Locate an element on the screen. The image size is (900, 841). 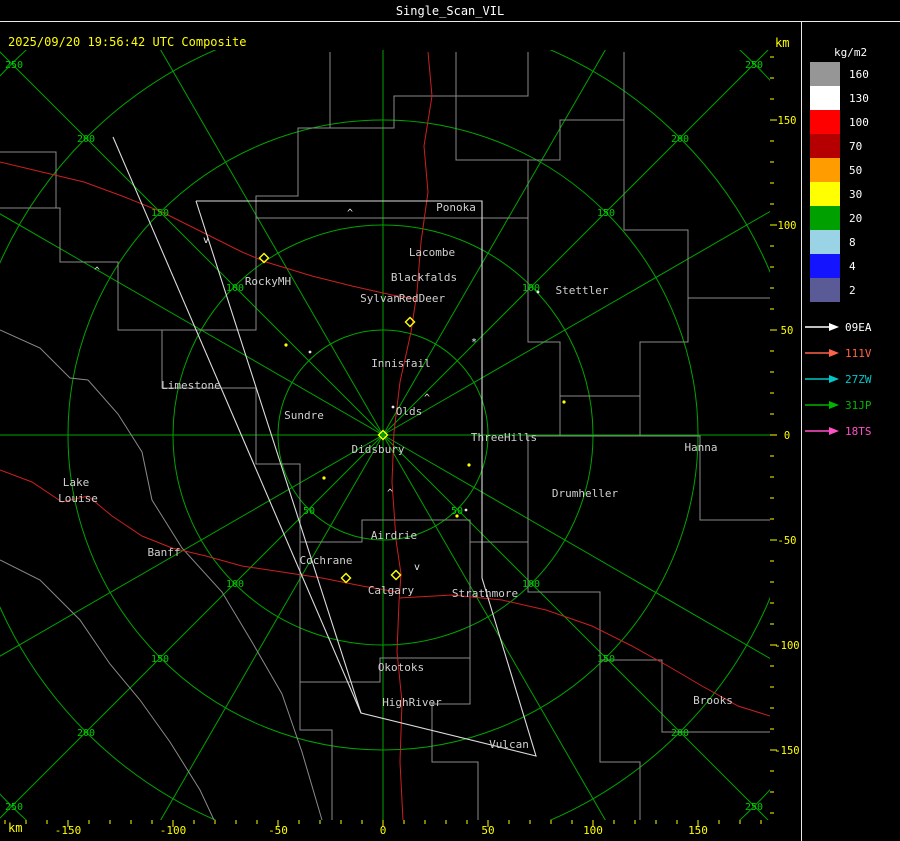
radar-id-label: 09EA is located at coordinates (858, 327).